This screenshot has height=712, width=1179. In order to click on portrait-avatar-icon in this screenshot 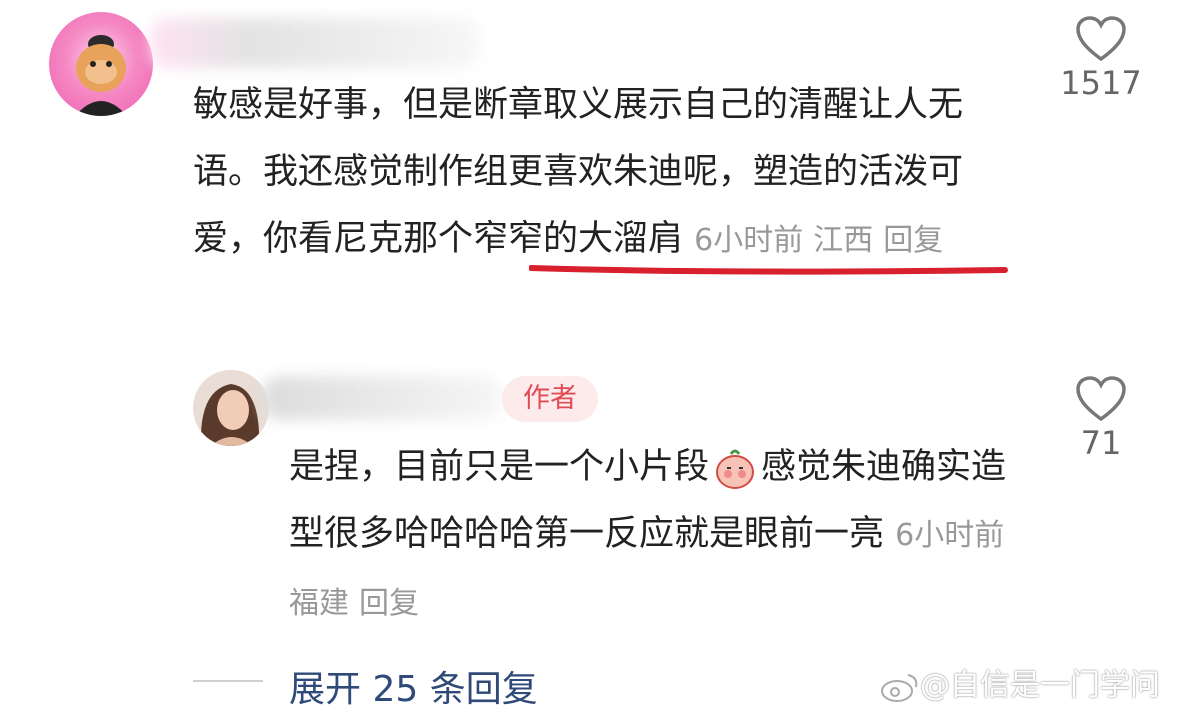, I will do `click(231, 408)`.